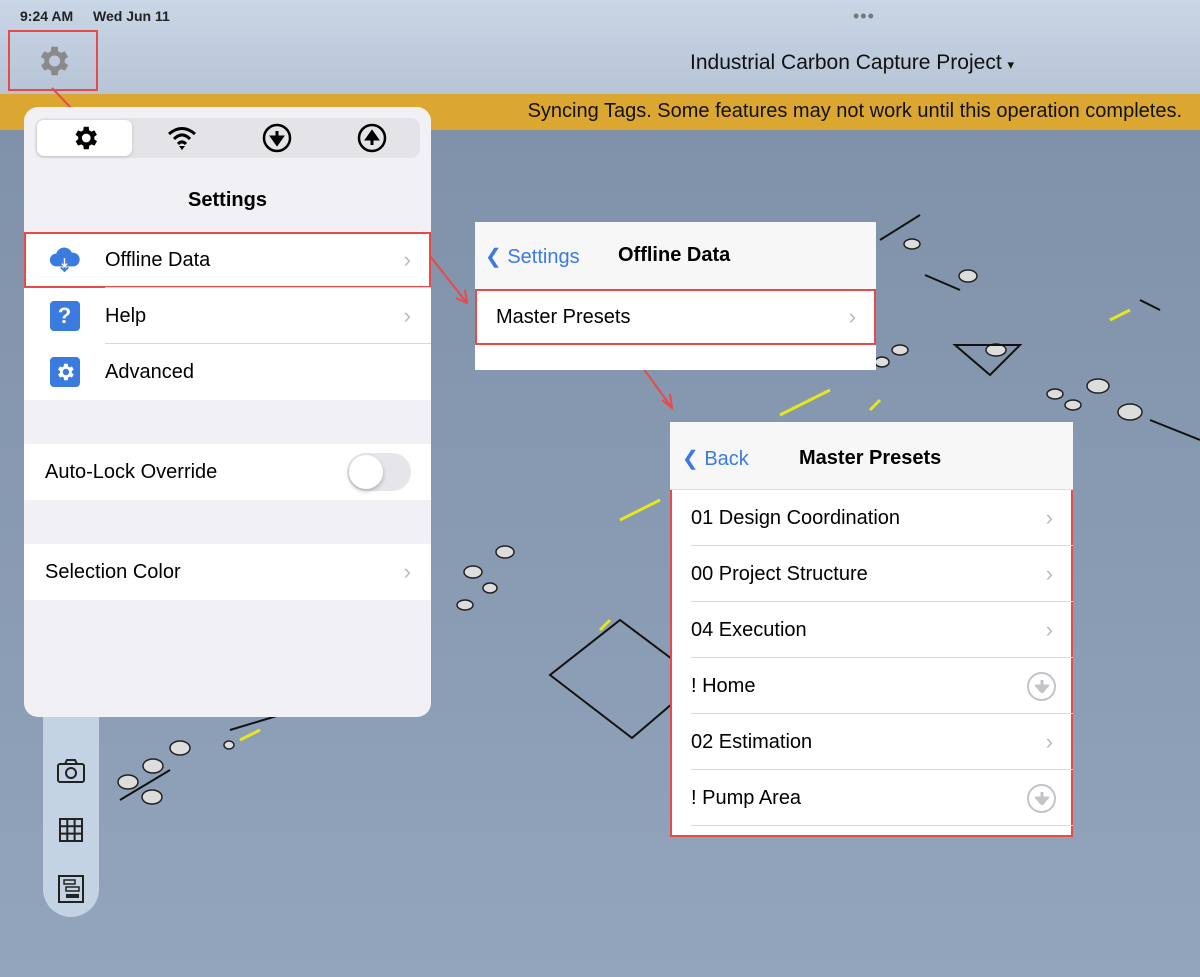 This screenshot has height=977, width=1200. What do you see at coordinates (227, 372) in the screenshot?
I see `settings-item-advanced: Advanced` at bounding box center [227, 372].